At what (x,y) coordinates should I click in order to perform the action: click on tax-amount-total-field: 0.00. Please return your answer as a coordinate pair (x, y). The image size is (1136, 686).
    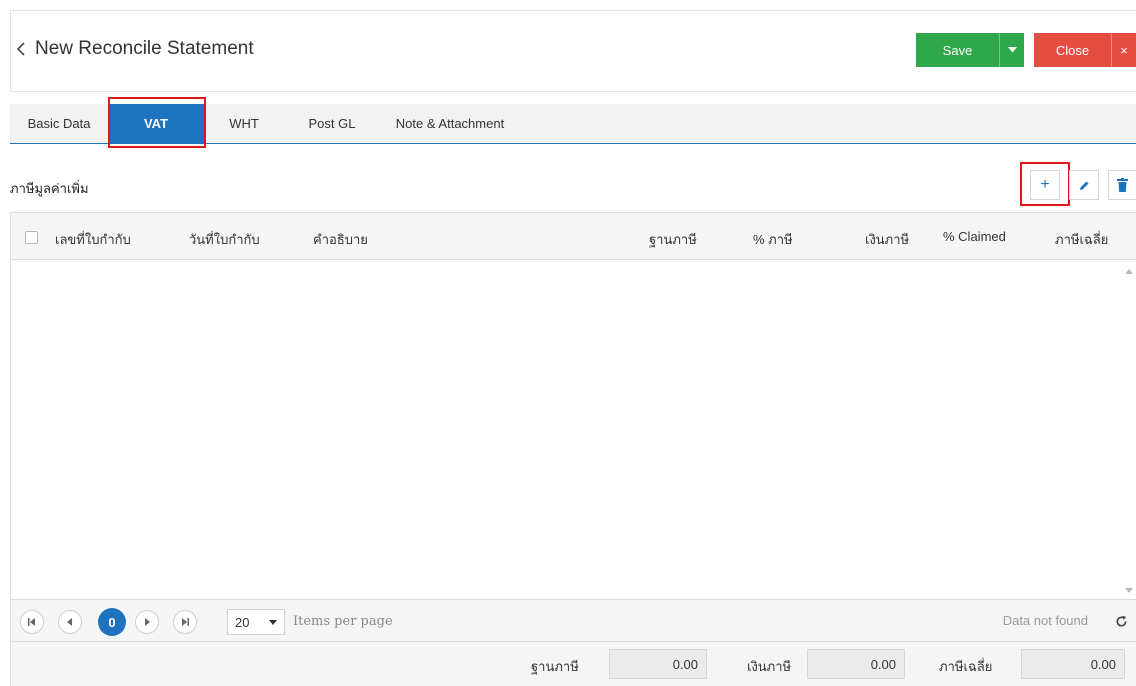
    Looking at the image, I should click on (856, 664).